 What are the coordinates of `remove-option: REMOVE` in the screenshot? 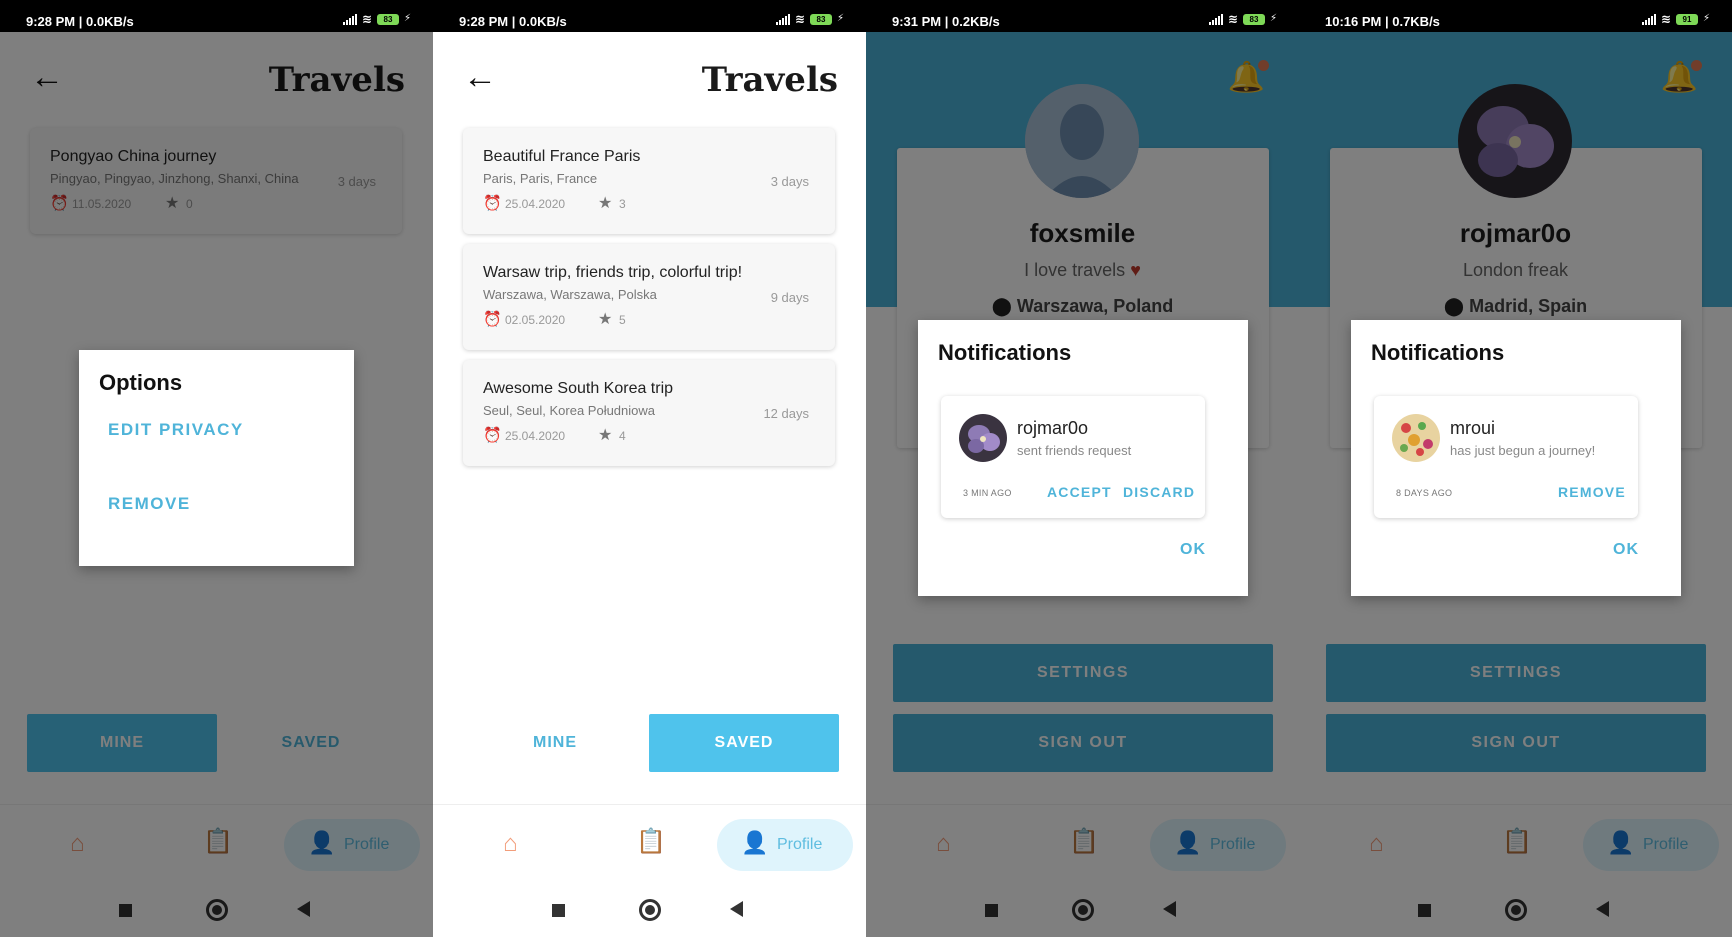 It's located at (149, 504).